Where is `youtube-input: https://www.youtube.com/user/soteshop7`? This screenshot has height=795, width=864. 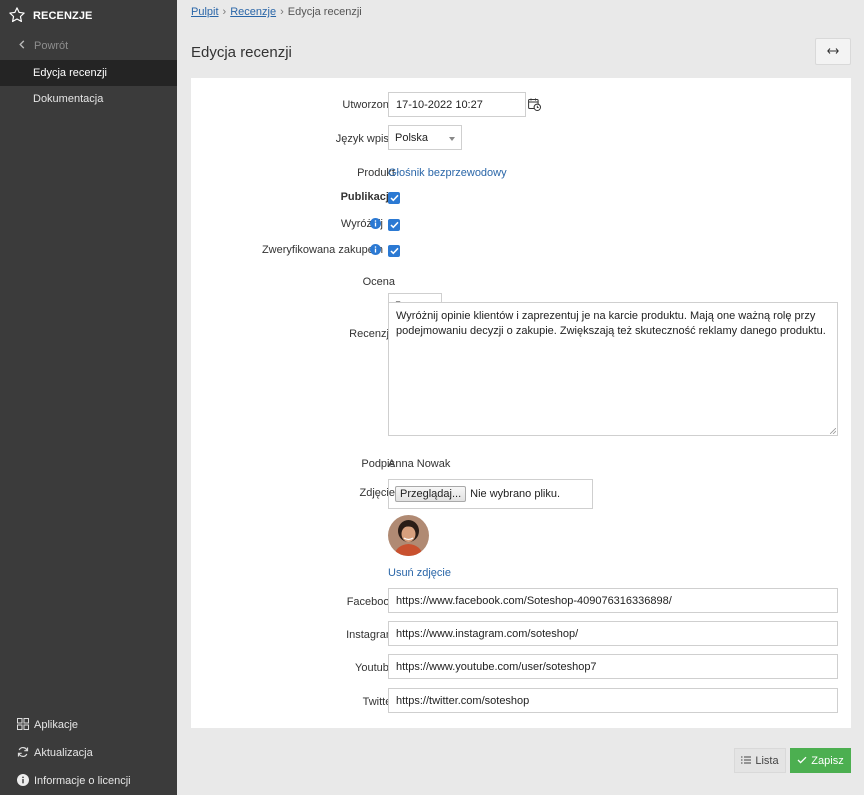 youtube-input: https://www.youtube.com/user/soteshop7 is located at coordinates (613, 666).